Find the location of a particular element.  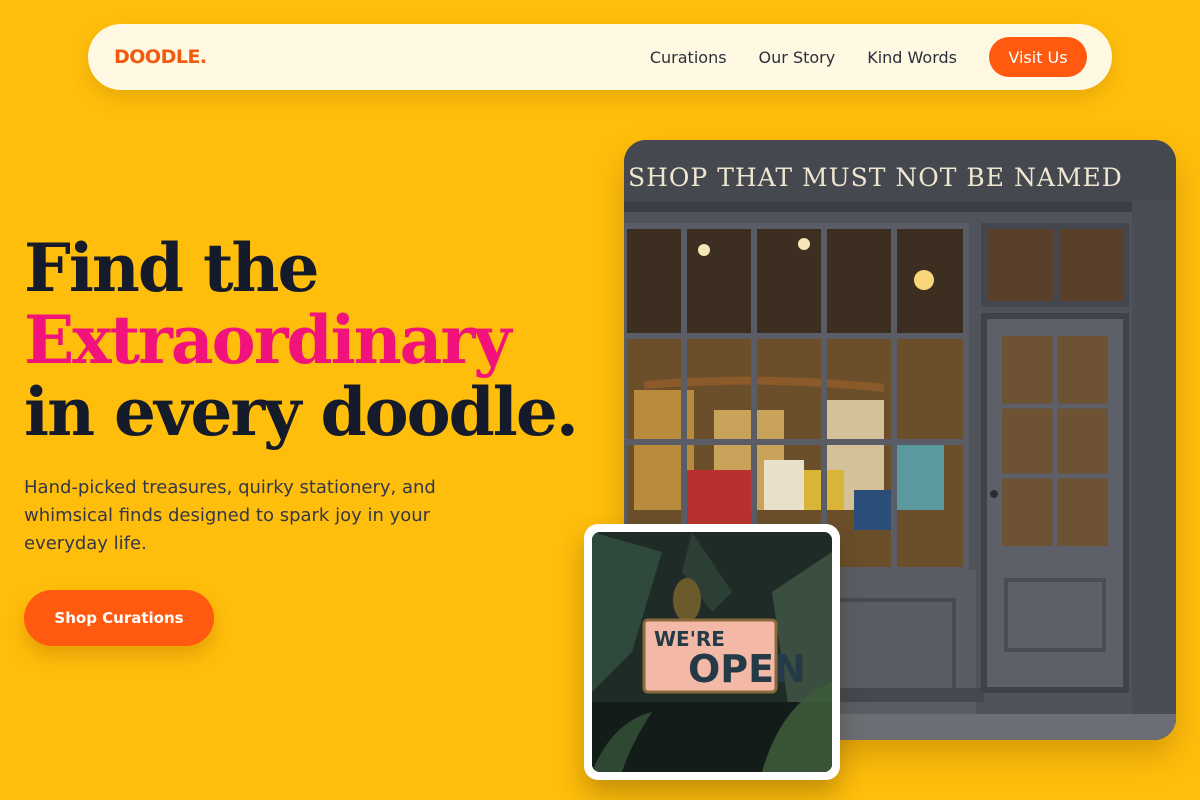

open-sign-photo: WE'RE OPEN is located at coordinates (712, 652).